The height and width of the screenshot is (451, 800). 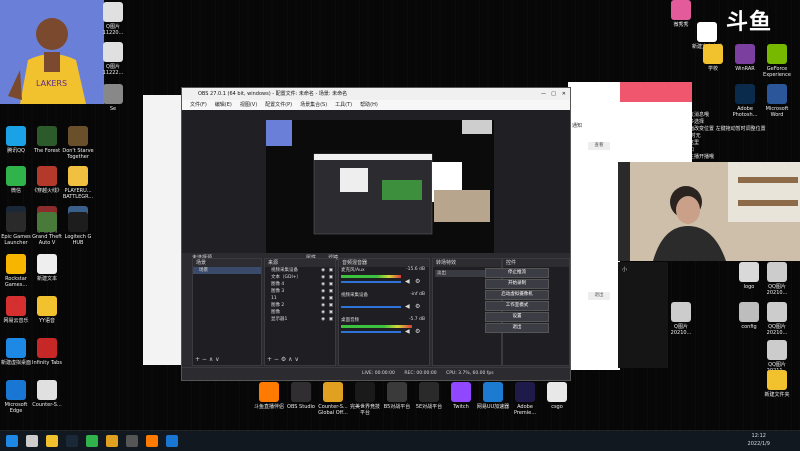 I want to click on desktop-icon: OBS Studio, so click(x=301, y=396).